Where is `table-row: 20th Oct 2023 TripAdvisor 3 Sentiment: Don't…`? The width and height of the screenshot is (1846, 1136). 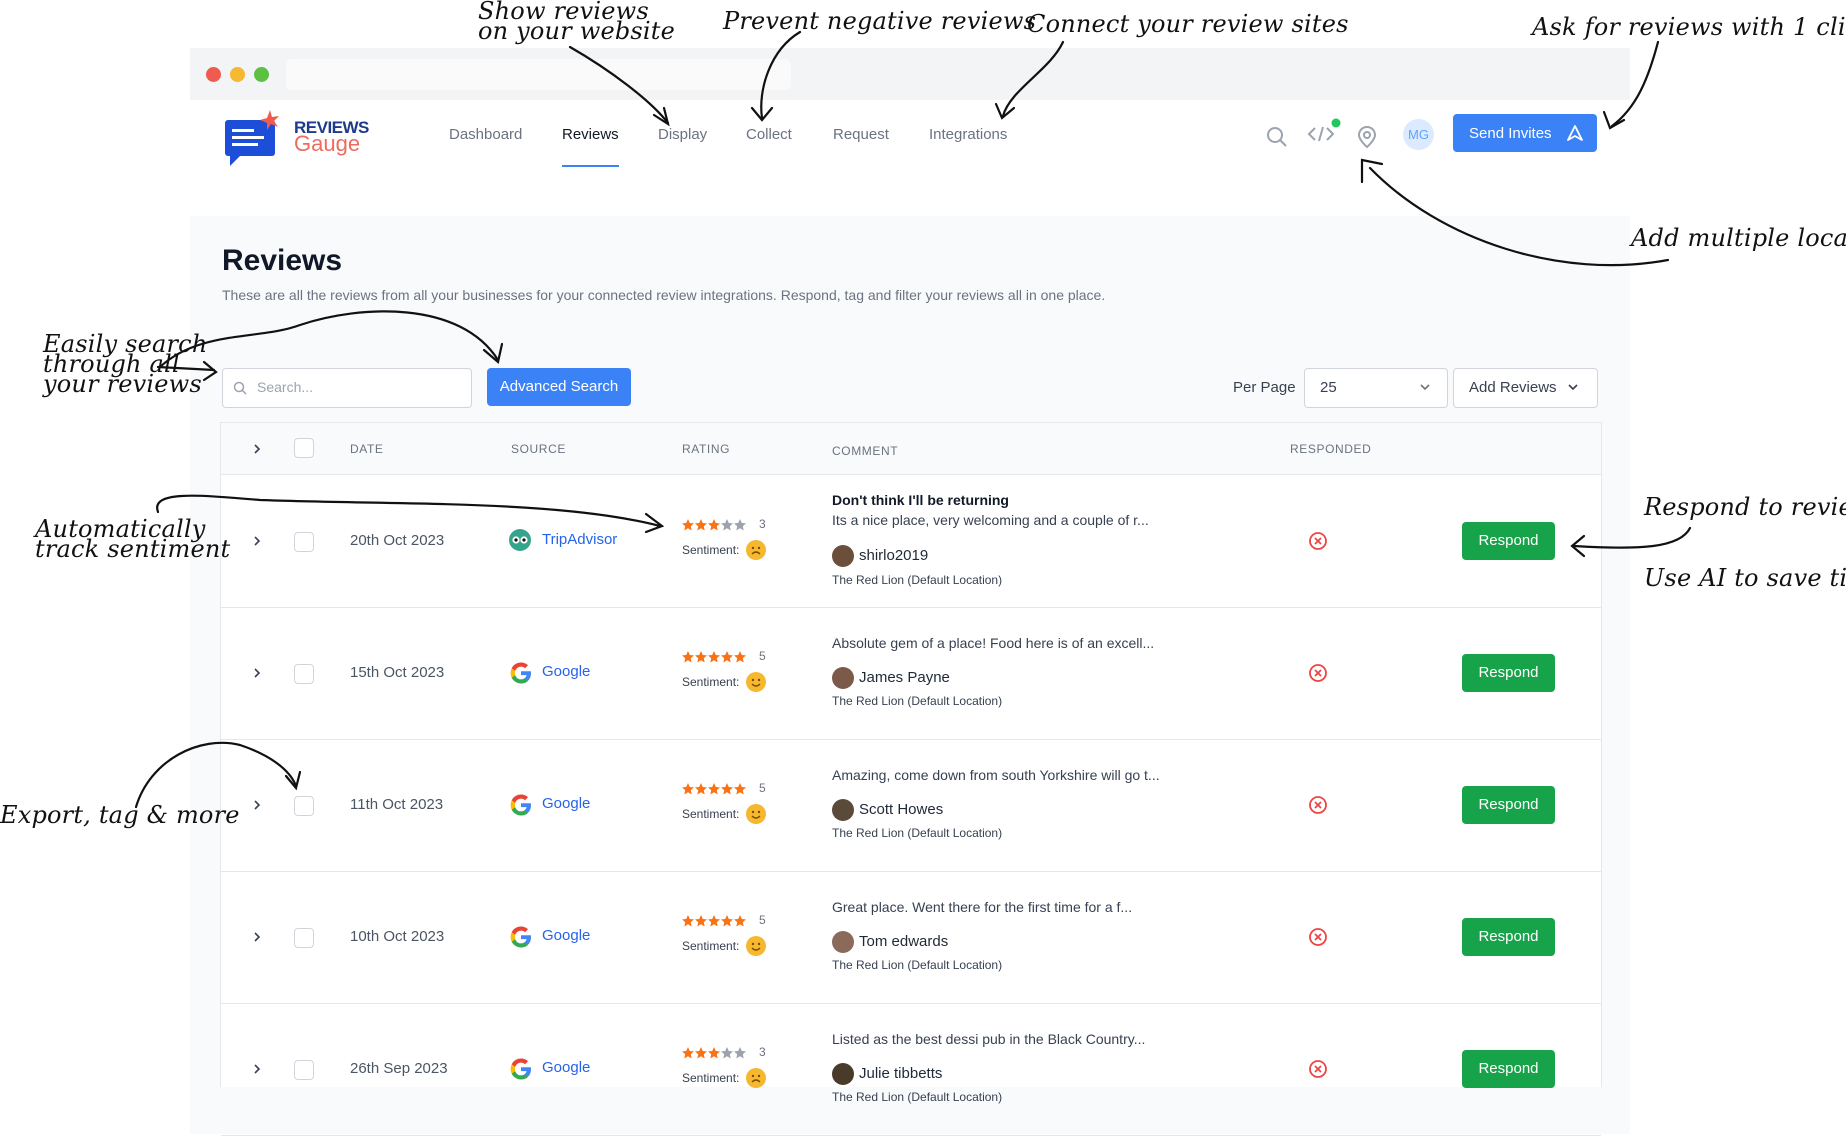
table-row: 20th Oct 2023 TripAdvisor 3 Sentiment: Don't… is located at coordinates (911, 541).